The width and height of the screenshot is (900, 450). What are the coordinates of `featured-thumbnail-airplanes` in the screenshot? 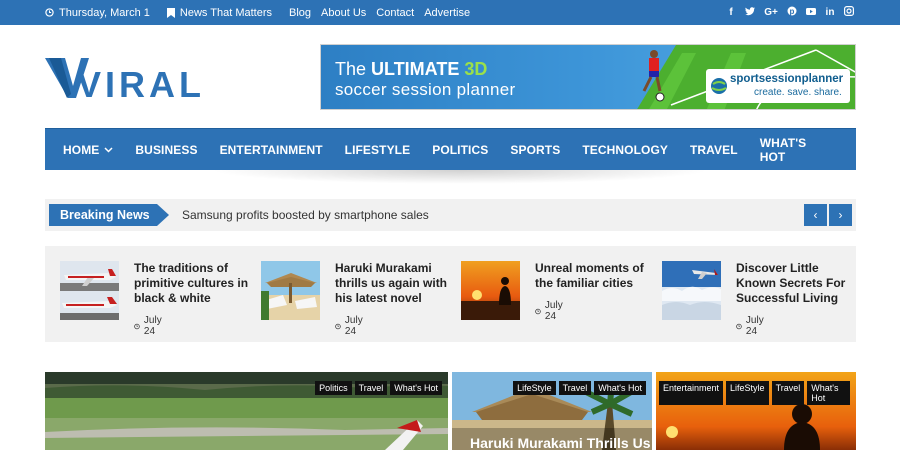 It's located at (89, 290).